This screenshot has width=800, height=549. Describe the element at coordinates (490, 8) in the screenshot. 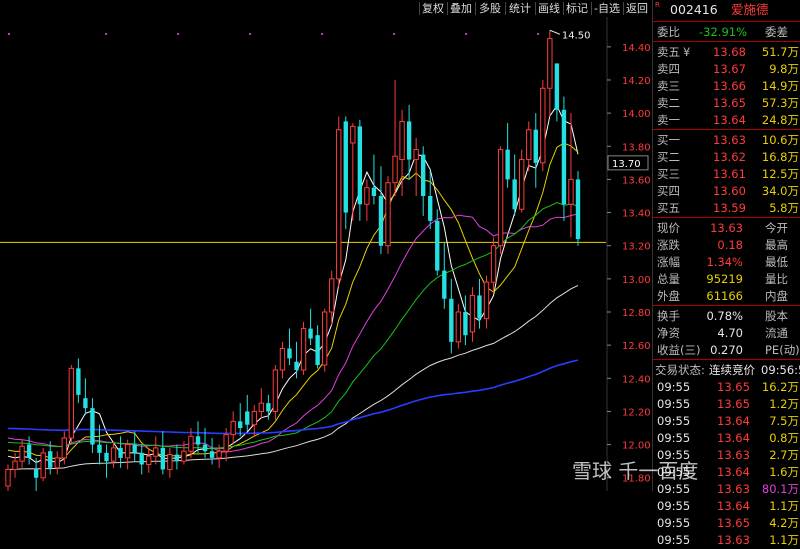

I see `toolbar-button-2: 多股` at that location.